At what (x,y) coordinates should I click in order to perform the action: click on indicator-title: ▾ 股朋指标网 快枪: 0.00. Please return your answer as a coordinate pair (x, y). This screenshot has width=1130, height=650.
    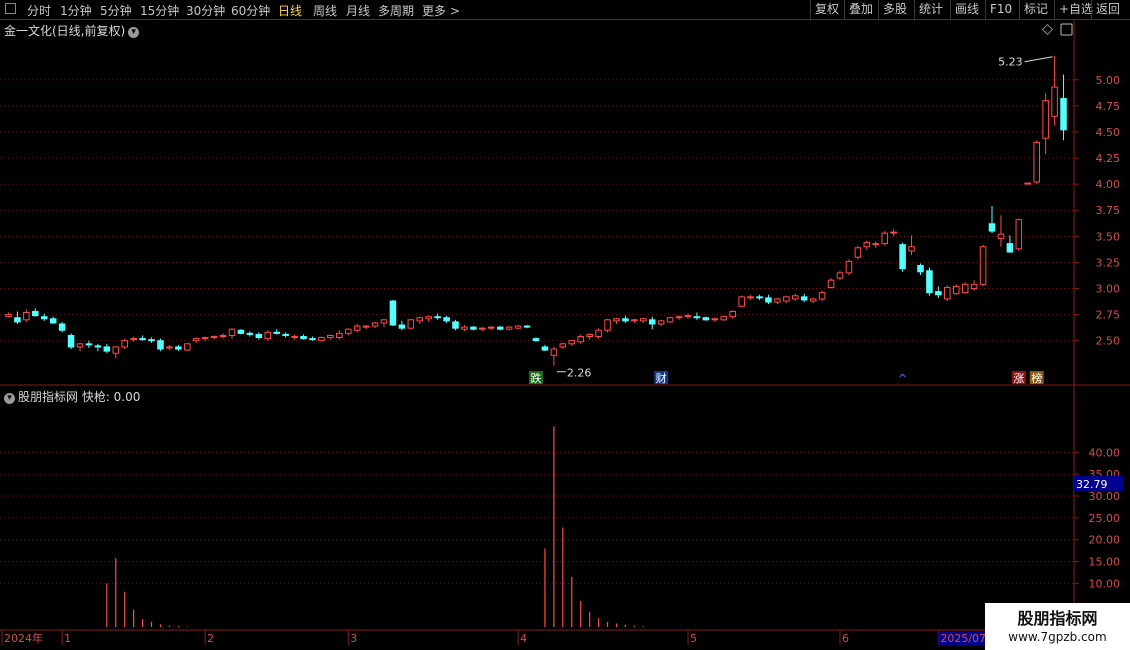
    Looking at the image, I should click on (72, 396).